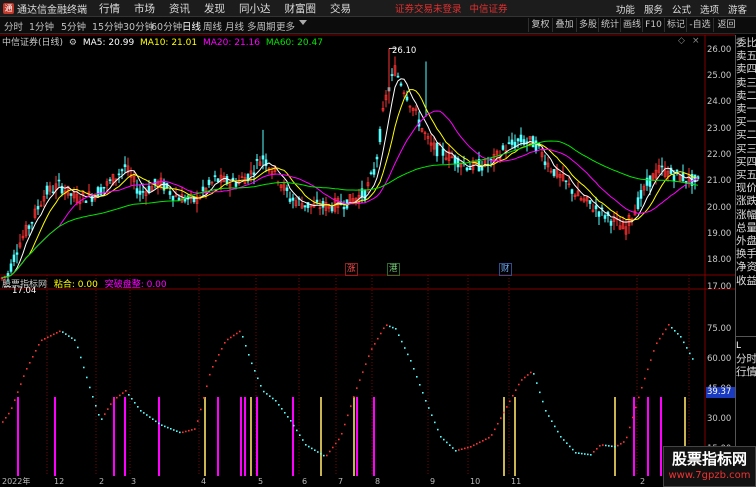 The image size is (756, 487). I want to click on sidebar-item: 现价, so click(746, 188).